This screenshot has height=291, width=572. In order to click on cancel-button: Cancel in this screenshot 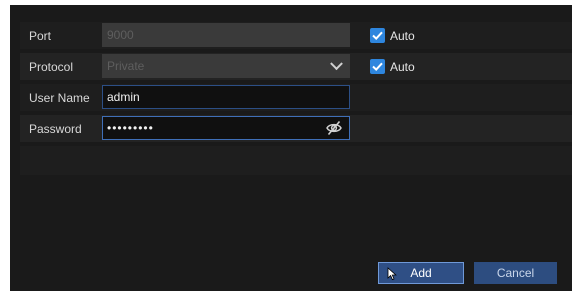, I will do `click(515, 273)`.